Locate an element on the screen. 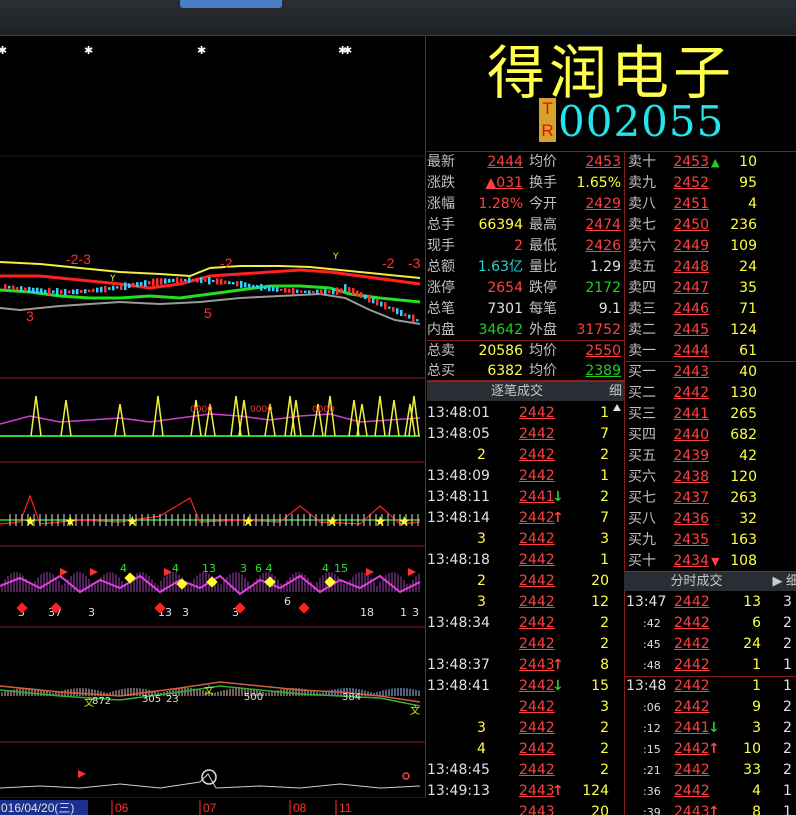  scroll-up-icon is located at coordinates (617, 407).